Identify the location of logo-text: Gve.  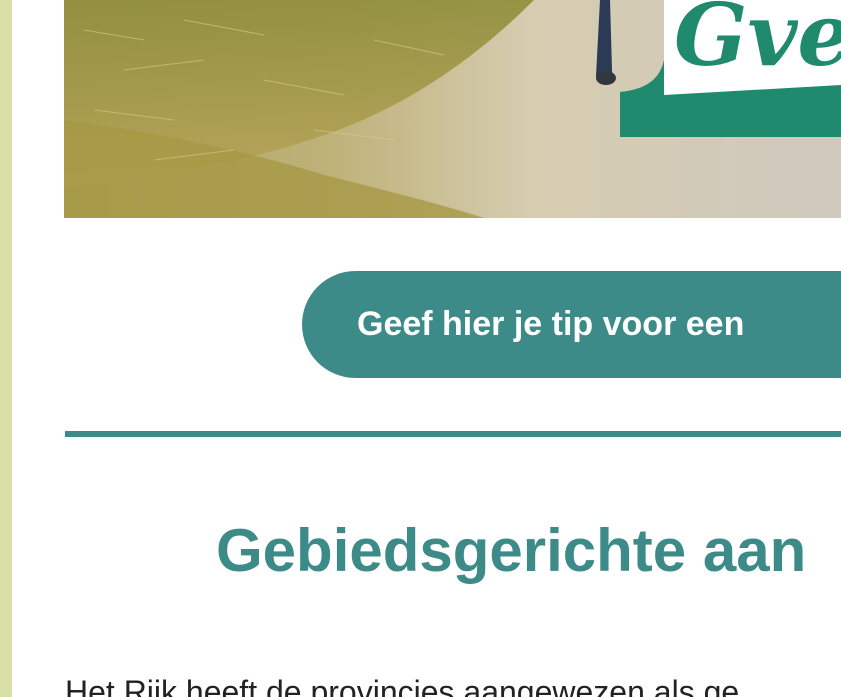
(757, 43).